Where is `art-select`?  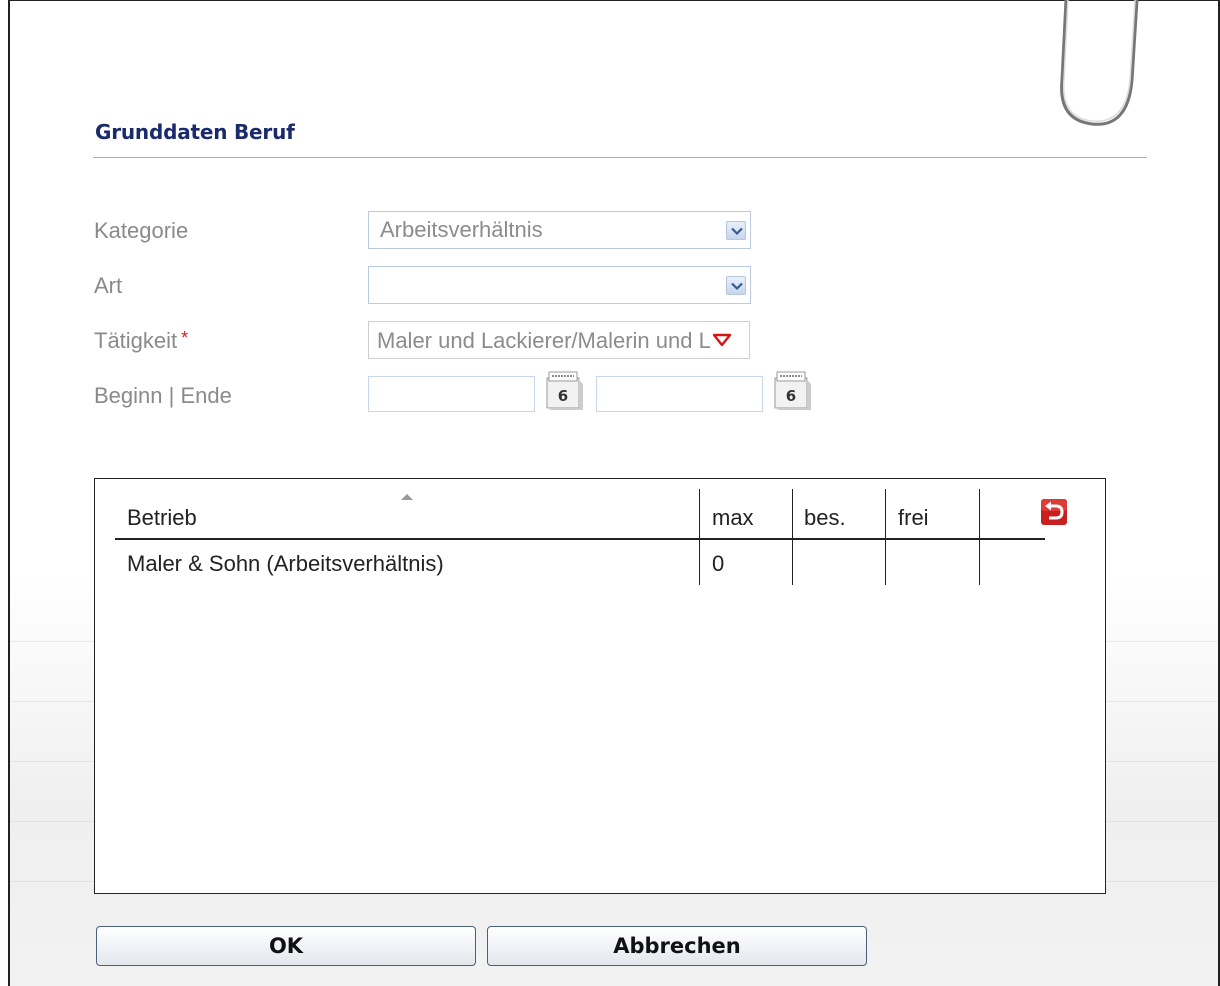
art-select is located at coordinates (559, 285).